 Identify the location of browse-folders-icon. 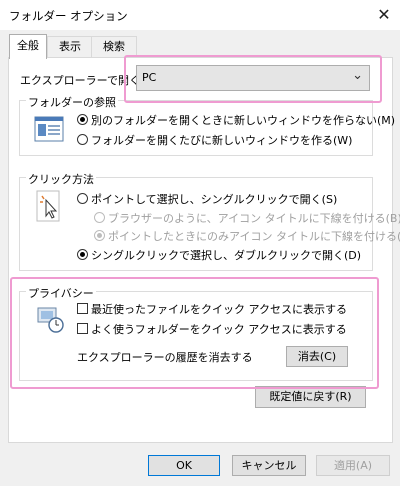
(49, 129).